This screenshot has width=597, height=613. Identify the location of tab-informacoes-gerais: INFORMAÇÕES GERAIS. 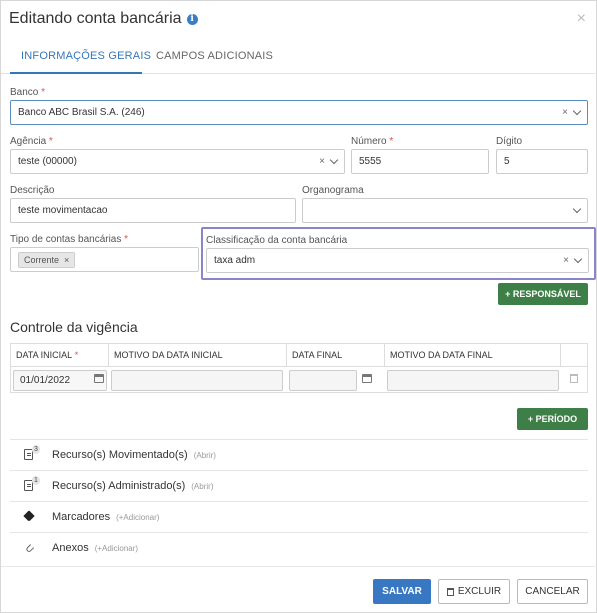
(86, 56).